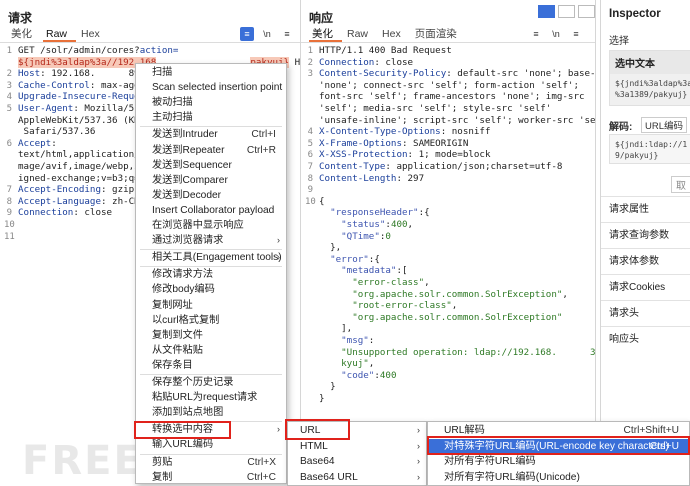  I want to click on menu-item: 发送到Repeater Ctrl+R, so click(211, 150).